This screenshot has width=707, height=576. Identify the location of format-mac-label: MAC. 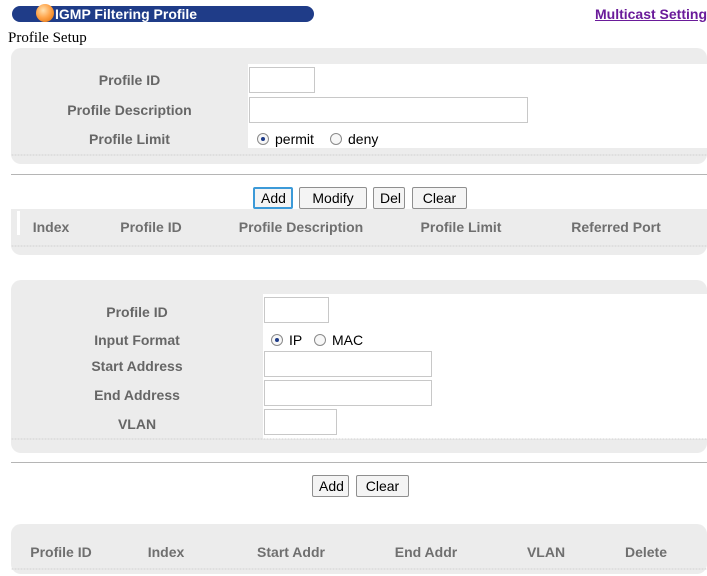
(348, 340).